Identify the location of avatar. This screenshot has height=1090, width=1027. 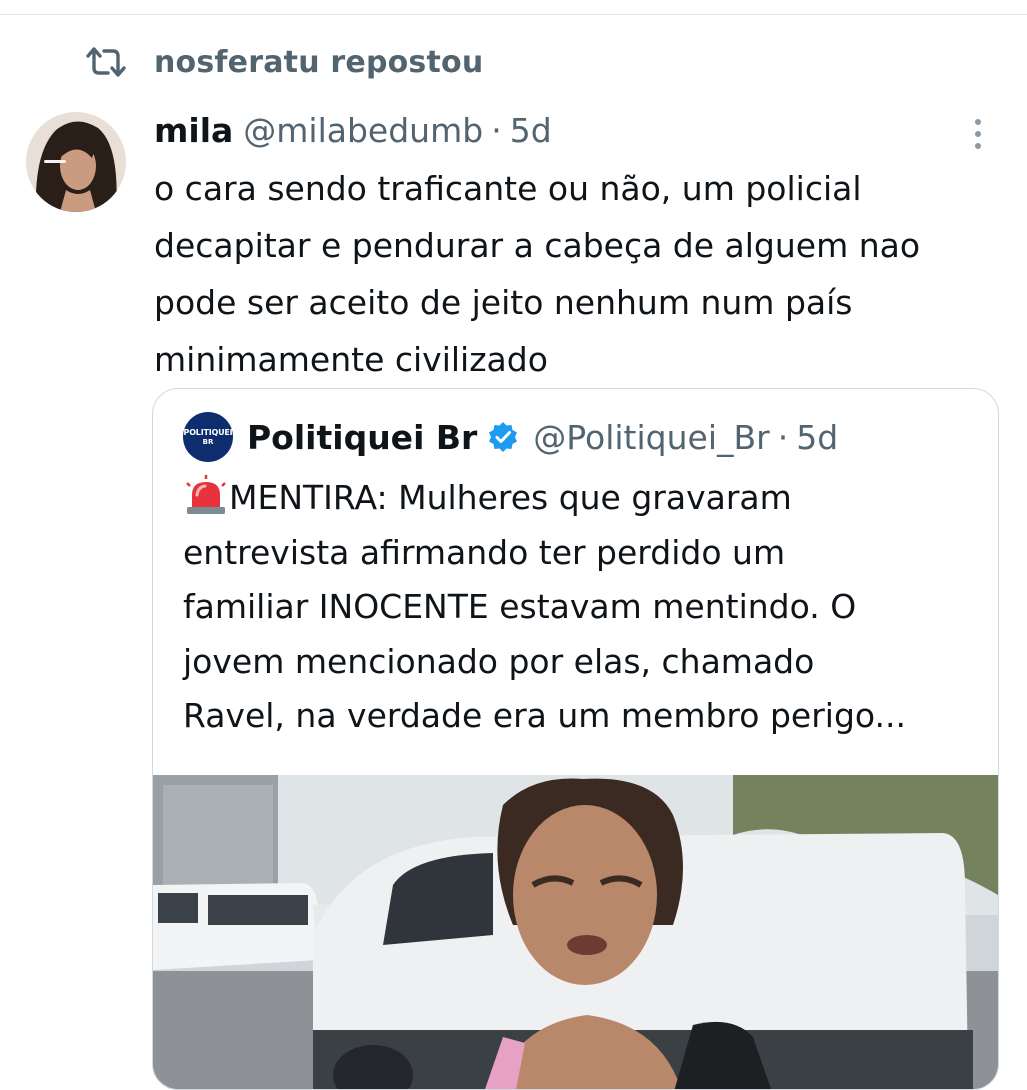
(76, 162).